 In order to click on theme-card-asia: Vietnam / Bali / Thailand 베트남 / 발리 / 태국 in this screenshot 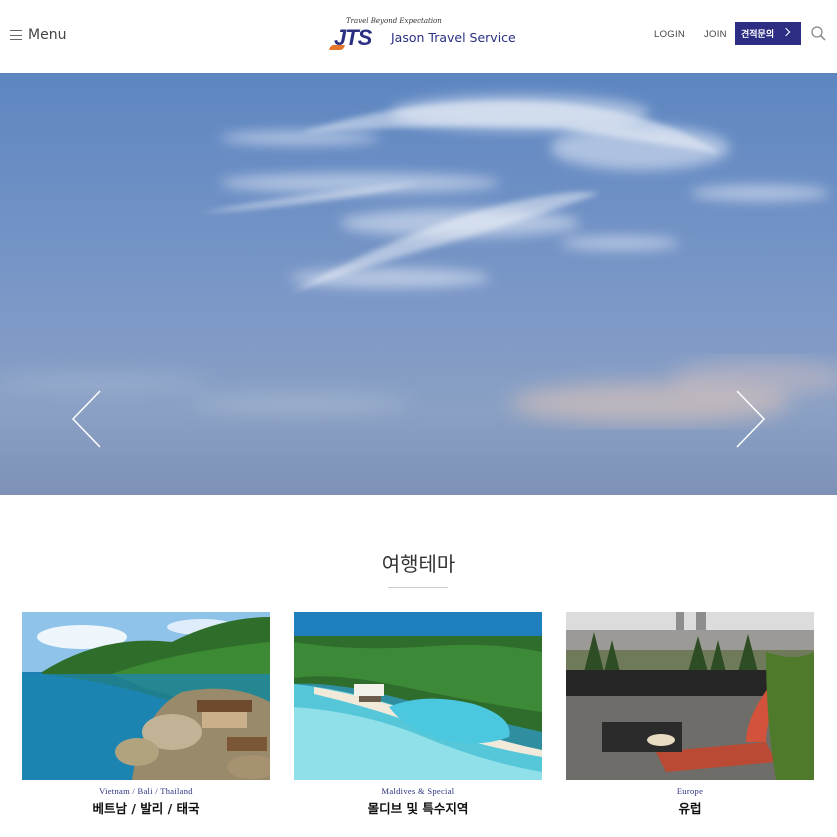, I will do `click(146, 714)`.